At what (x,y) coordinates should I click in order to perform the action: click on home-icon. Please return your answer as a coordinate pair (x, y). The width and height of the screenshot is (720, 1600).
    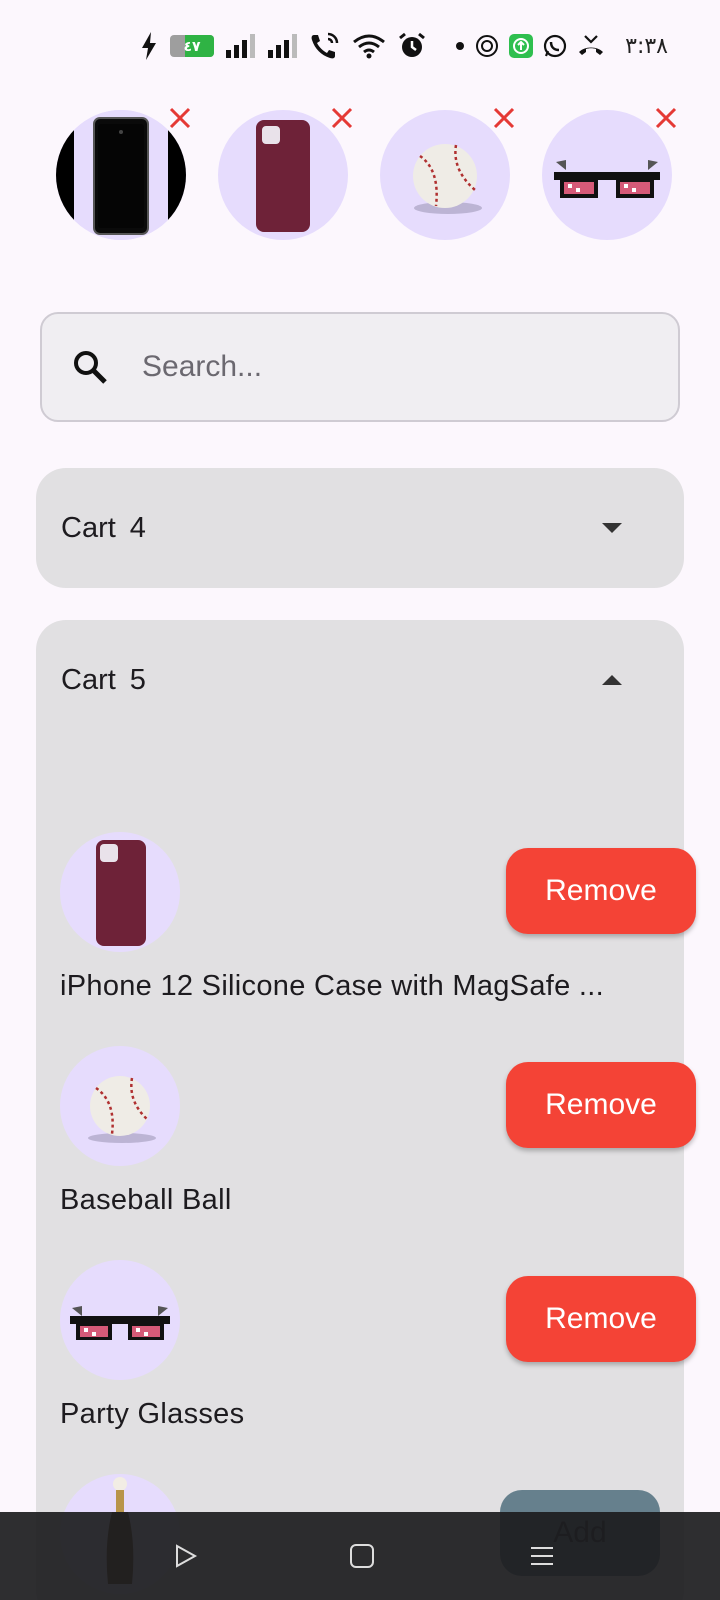
    Looking at the image, I should click on (362, 1556).